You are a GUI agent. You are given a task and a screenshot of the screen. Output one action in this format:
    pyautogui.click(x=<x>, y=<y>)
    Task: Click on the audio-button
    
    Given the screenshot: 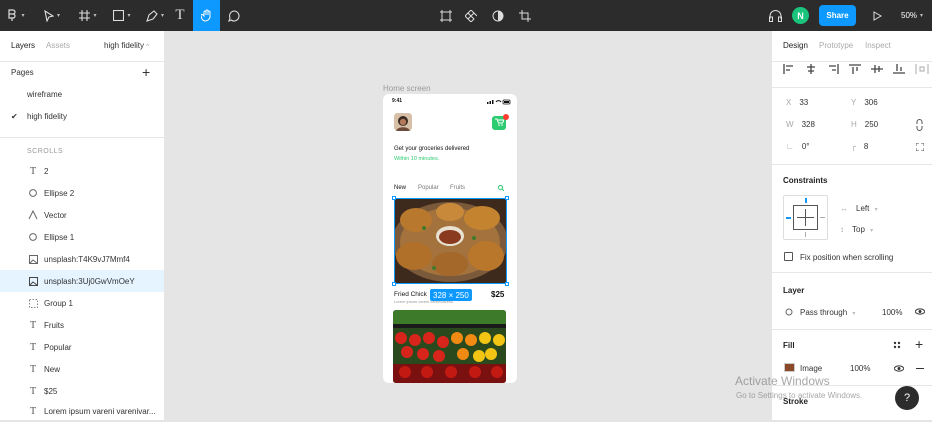 What is the action you would take?
    pyautogui.click(x=775, y=15)
    